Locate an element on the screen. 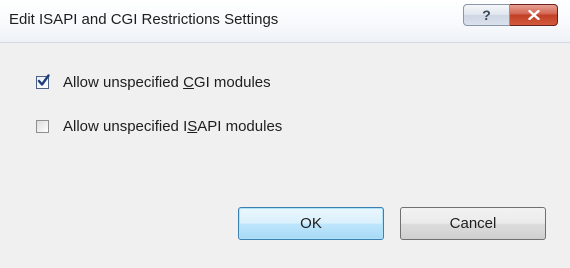  ok-button: OK is located at coordinates (311, 223).